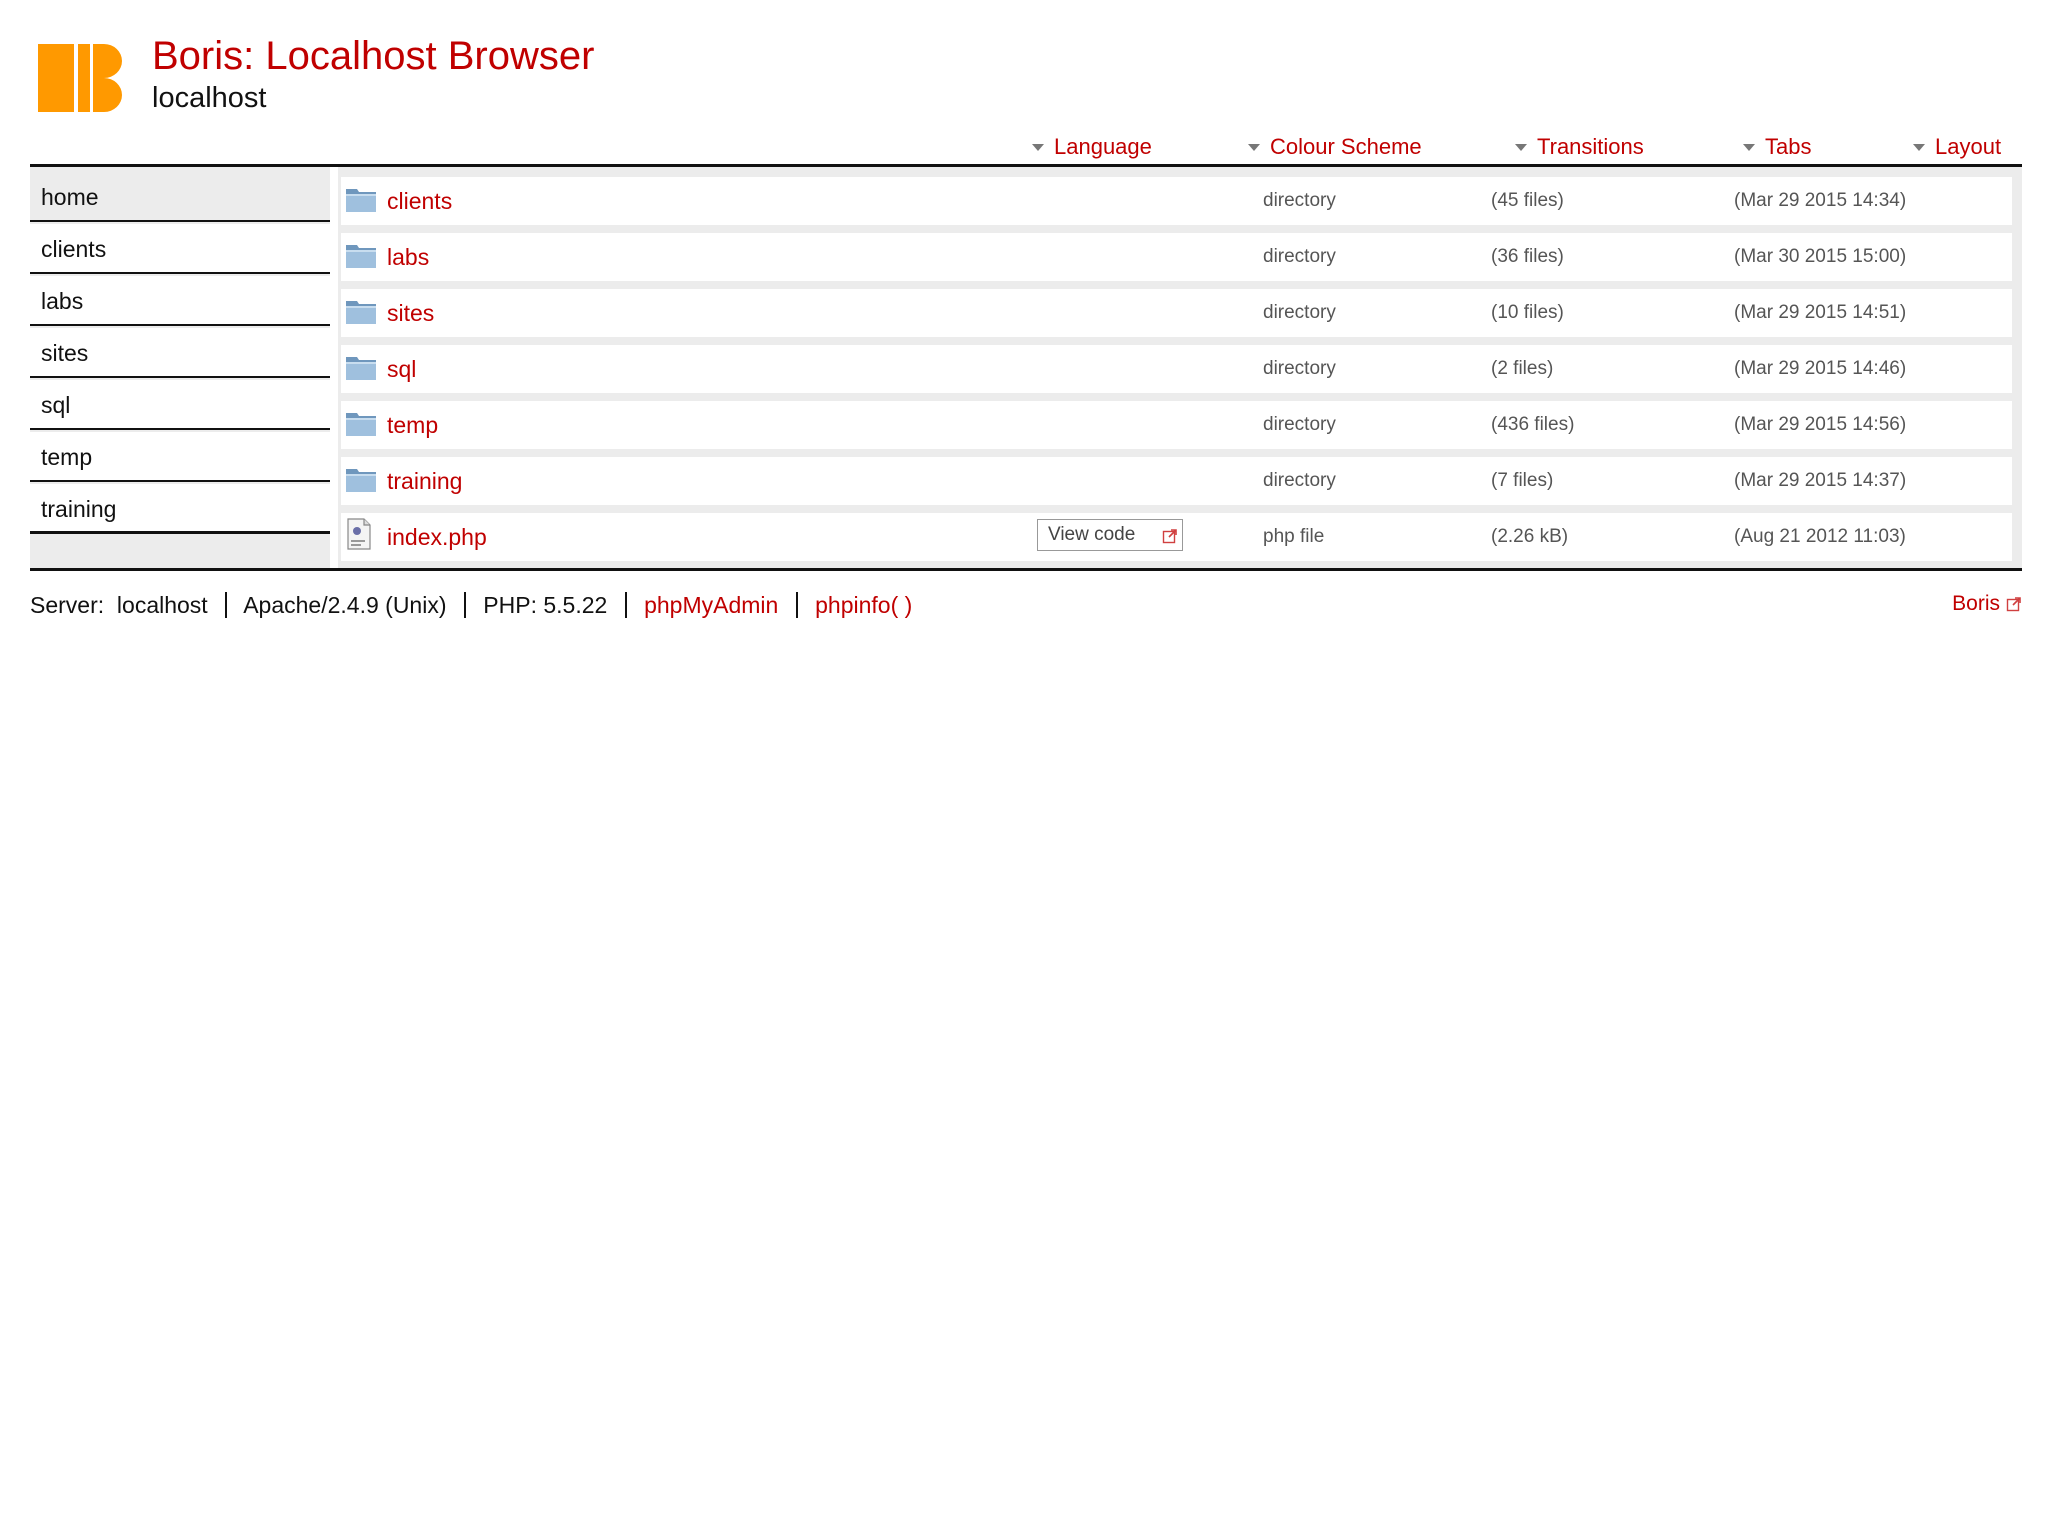  Describe the element at coordinates (1533, 424) in the screenshot. I see `file-size: (436 files)` at that location.